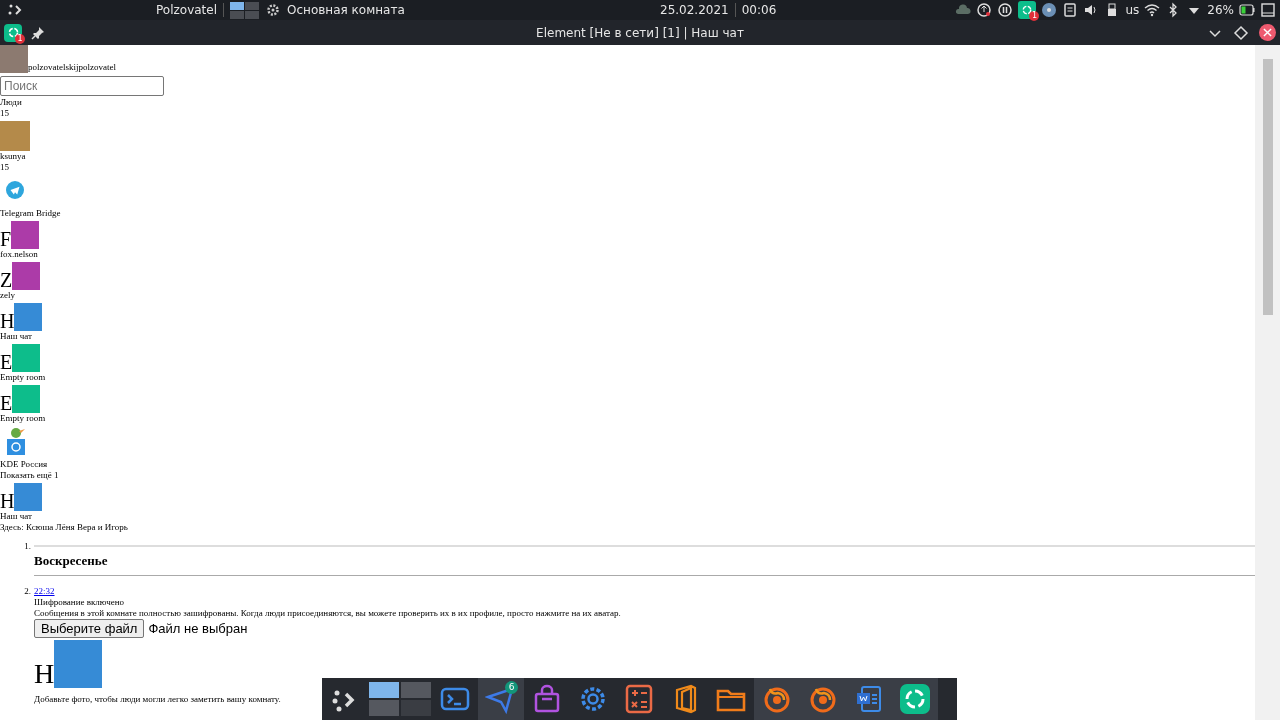  Describe the element at coordinates (346, 10) in the screenshot. I see `window-title: Основная комната` at that location.